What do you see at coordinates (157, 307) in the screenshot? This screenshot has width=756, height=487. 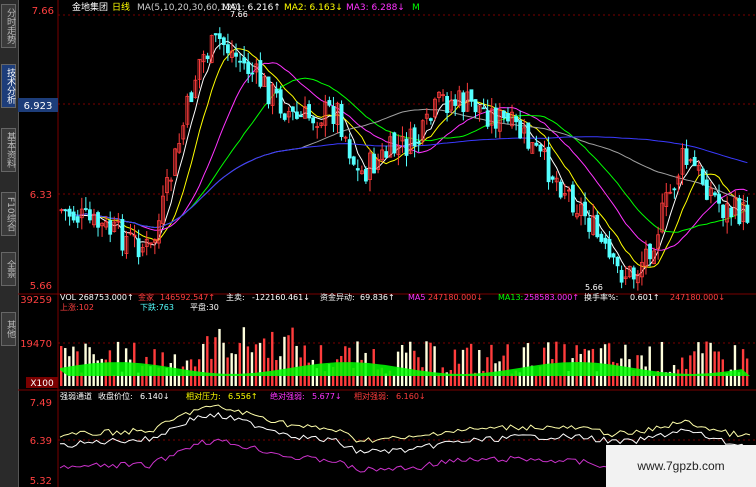 I see `down-count: 下跌:763` at bounding box center [157, 307].